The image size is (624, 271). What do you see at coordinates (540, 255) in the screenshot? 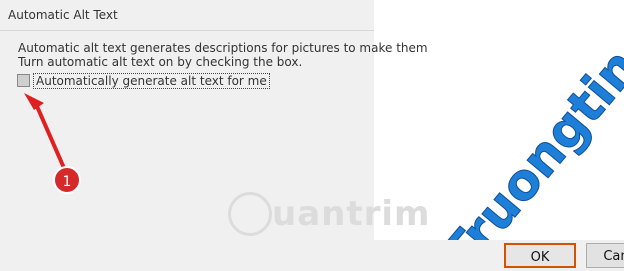
I see `ok-button: OK` at bounding box center [540, 255].